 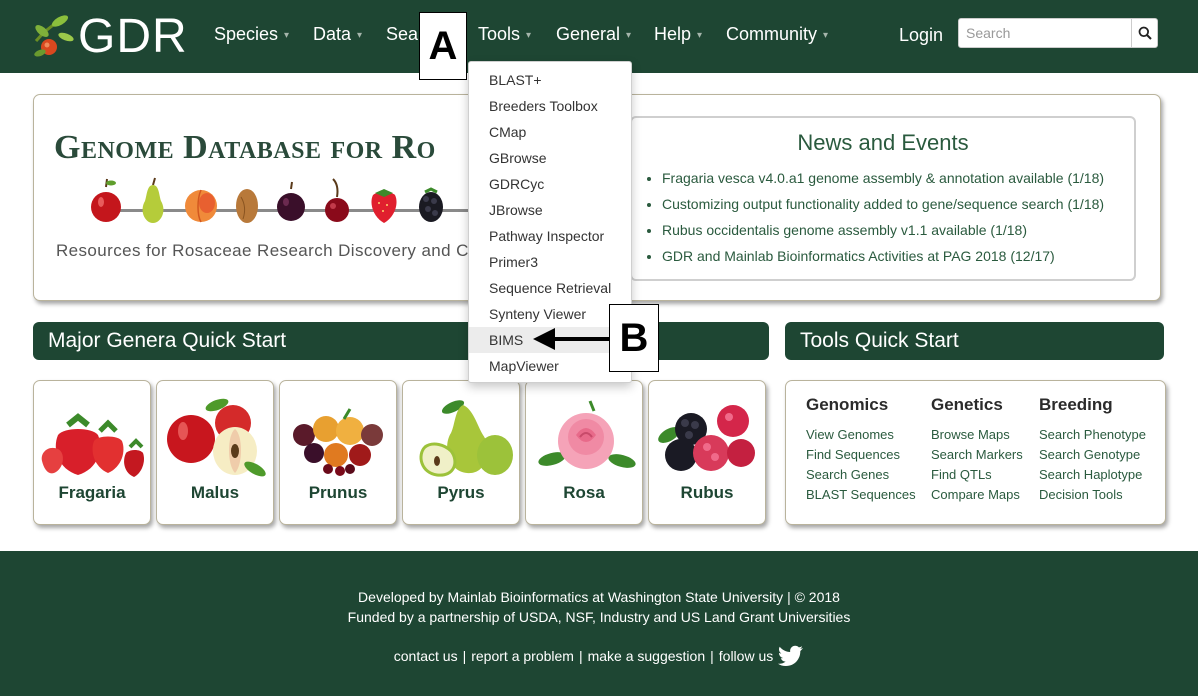 I want to click on tool-link: Find Sequences, so click(x=861, y=455).